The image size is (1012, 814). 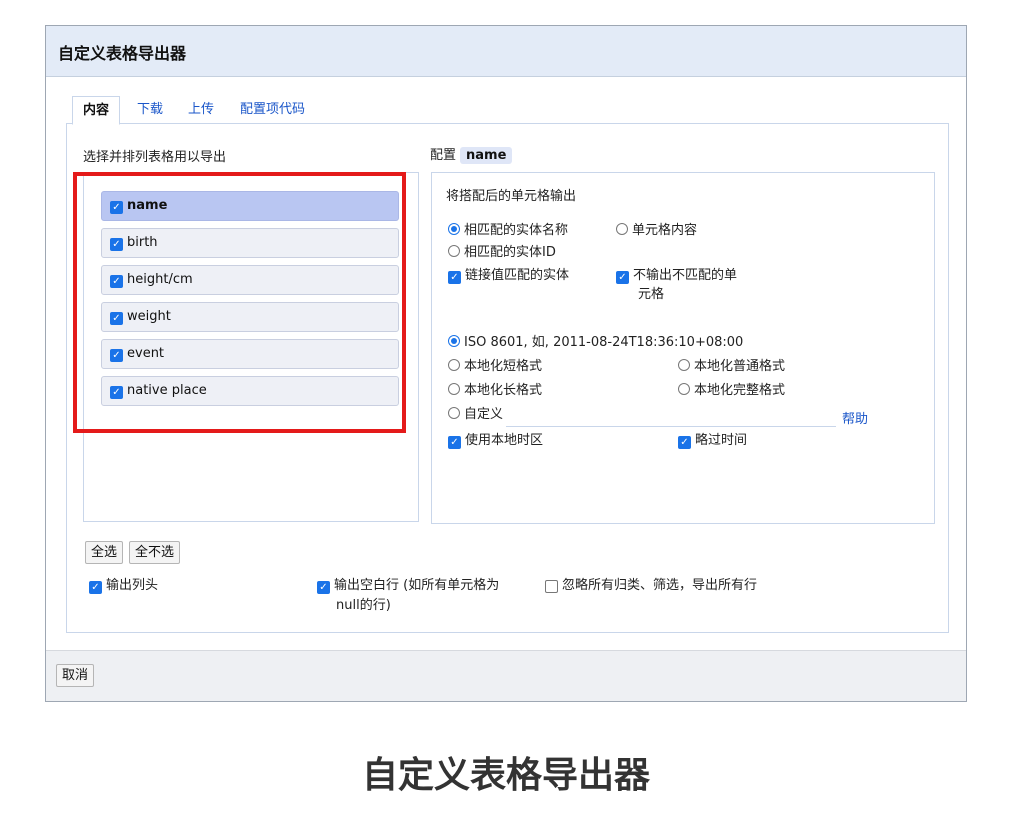 What do you see at coordinates (484, 414) in the screenshot?
I see `radio-date-custom-label: 自定义` at bounding box center [484, 414].